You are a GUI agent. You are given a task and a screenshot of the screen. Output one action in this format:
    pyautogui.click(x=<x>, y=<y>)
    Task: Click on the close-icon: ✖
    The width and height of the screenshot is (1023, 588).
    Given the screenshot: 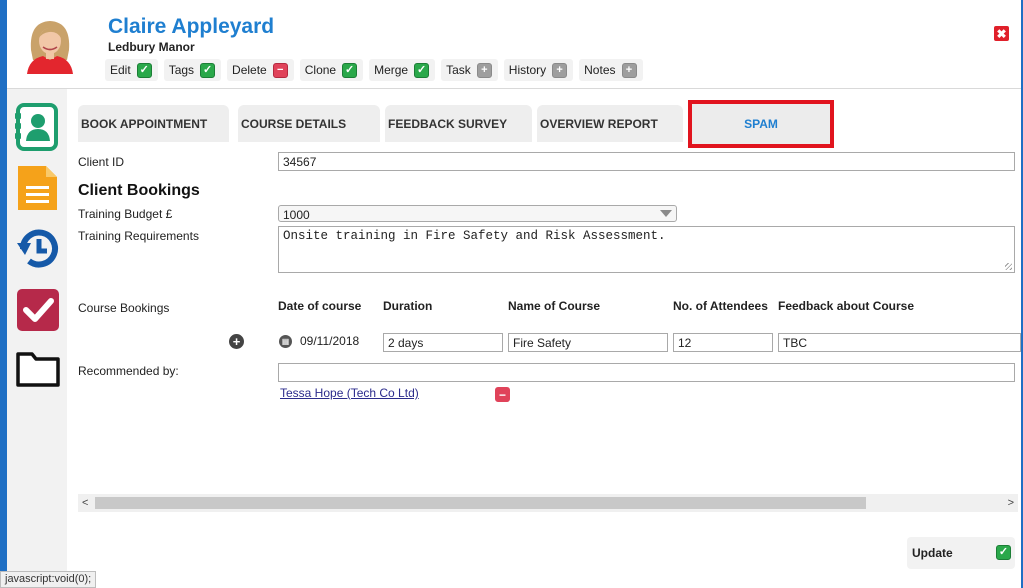 What is the action you would take?
    pyautogui.click(x=1001, y=33)
    